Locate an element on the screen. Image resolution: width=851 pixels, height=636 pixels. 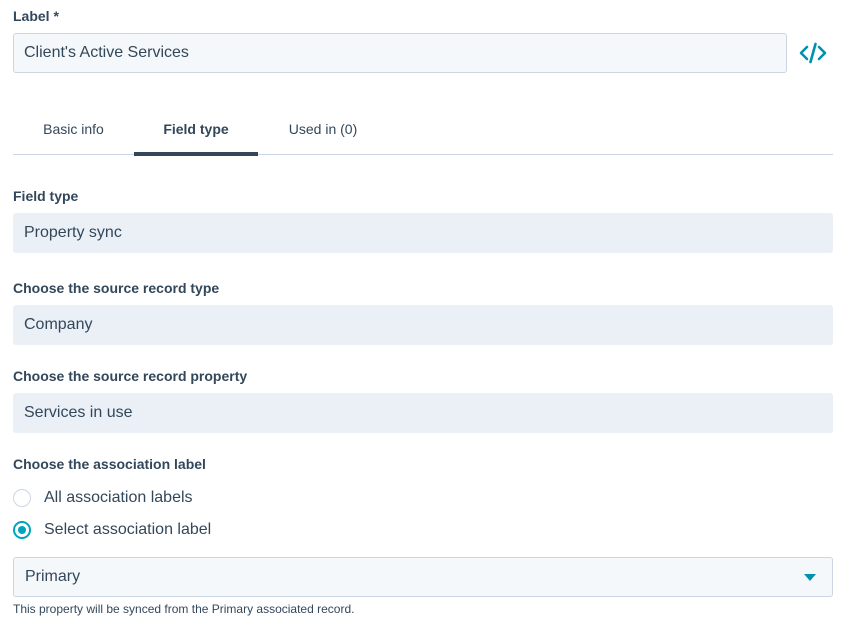
tab-field-type: Field type is located at coordinates (196, 131).